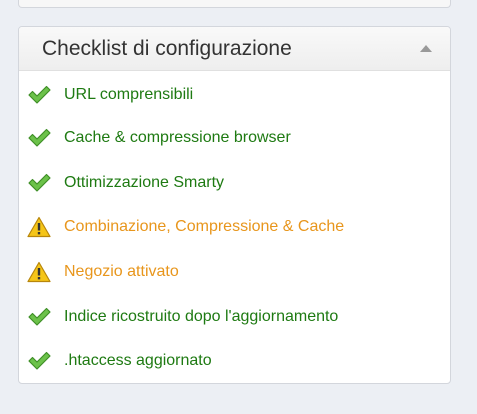 Image resolution: width=477 pixels, height=414 pixels. What do you see at coordinates (138, 360) in the screenshot?
I see `checklist-item-label: .htaccess aggiornato` at bounding box center [138, 360].